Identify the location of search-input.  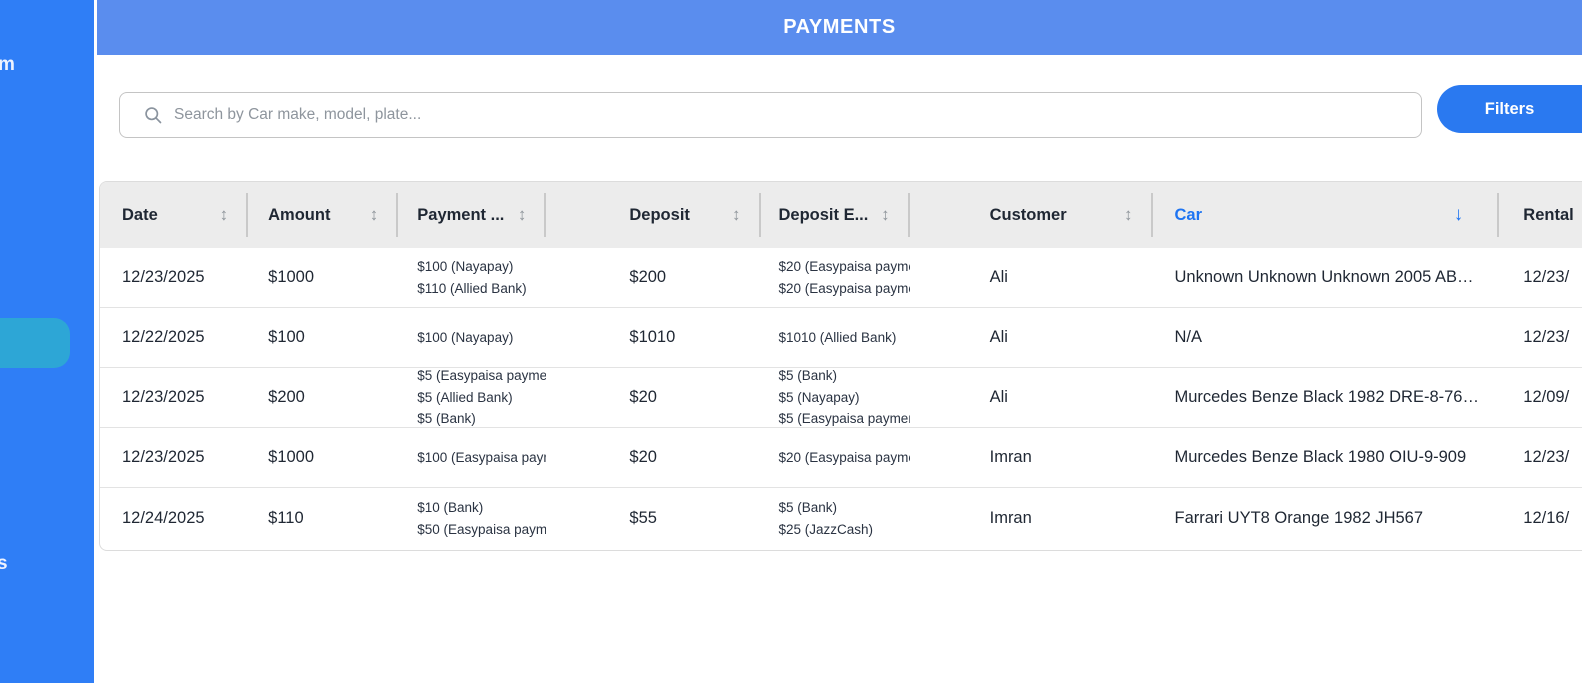
(789, 115).